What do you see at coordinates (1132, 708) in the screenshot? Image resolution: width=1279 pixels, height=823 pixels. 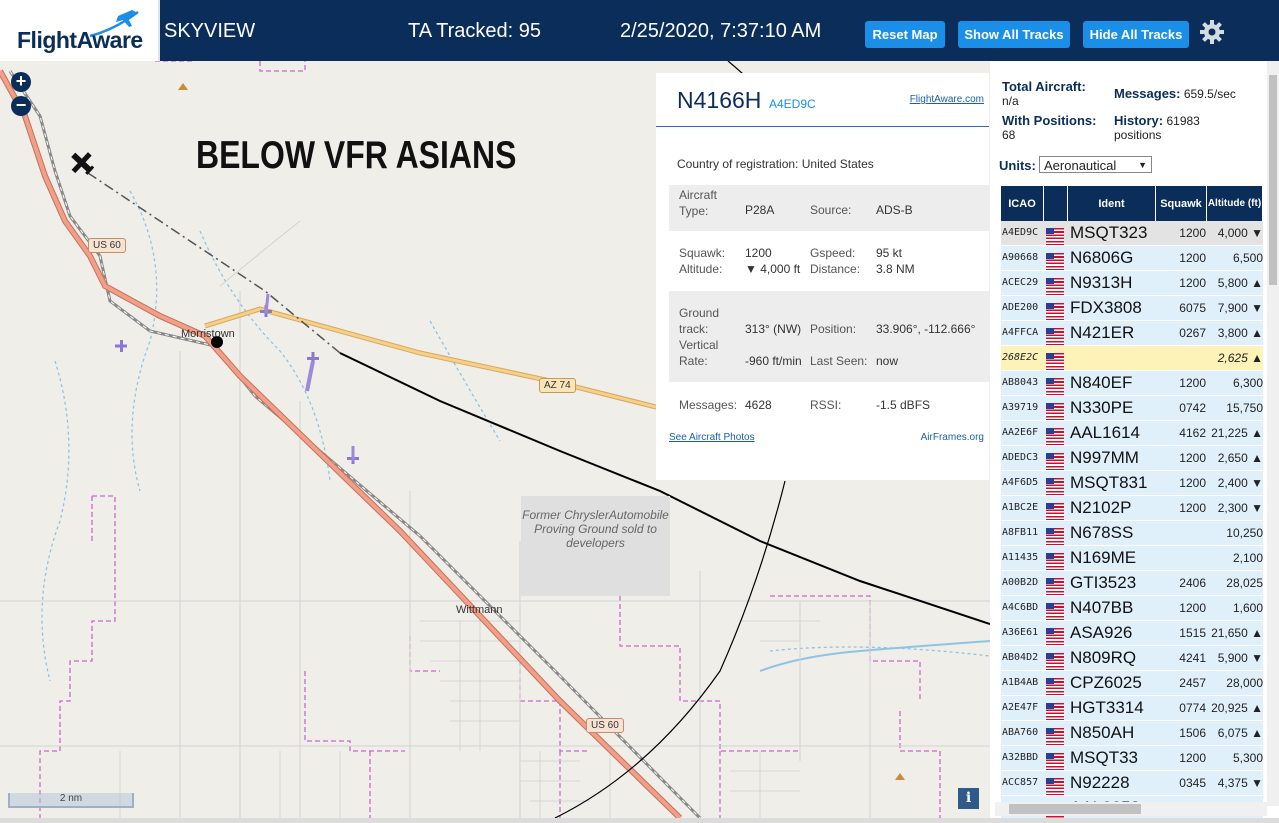 I see `table-row: A2E47F HGT3314 0774 20,925 ▲` at bounding box center [1132, 708].